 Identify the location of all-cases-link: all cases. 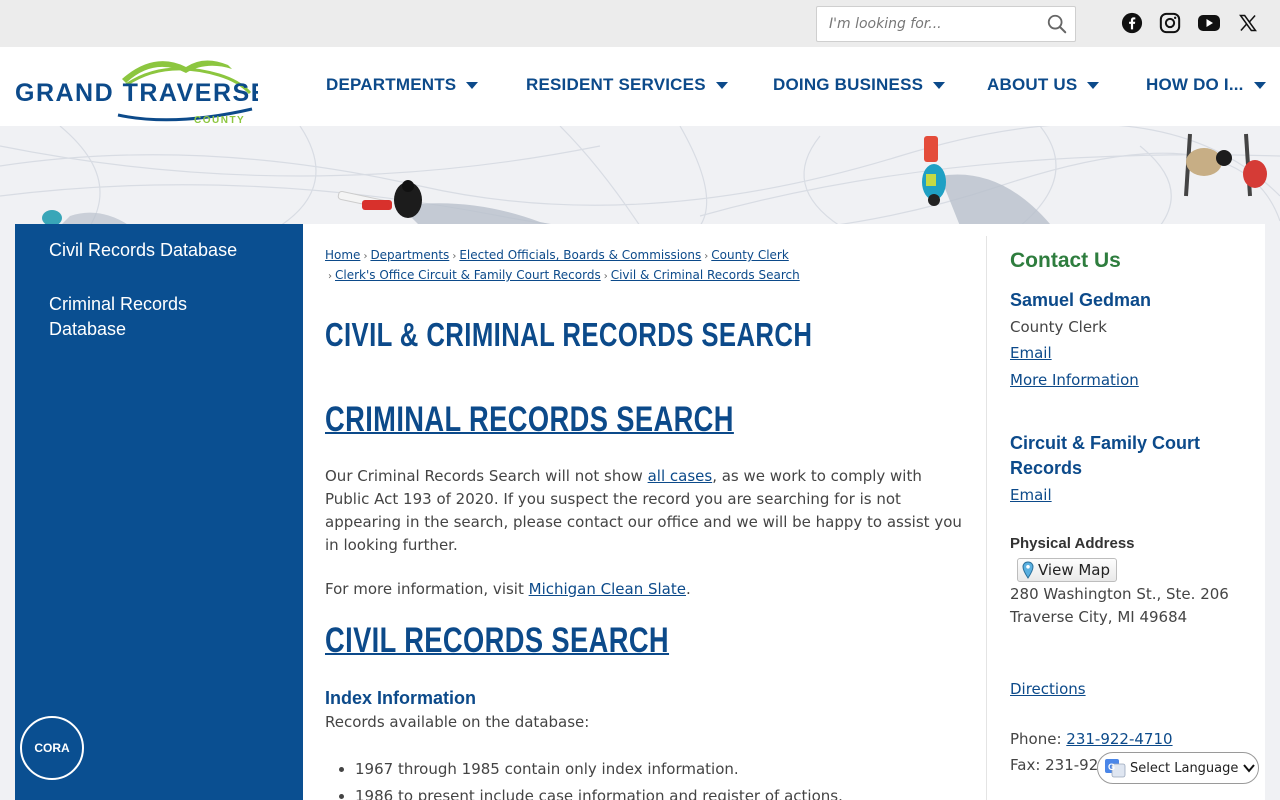
(680, 476).